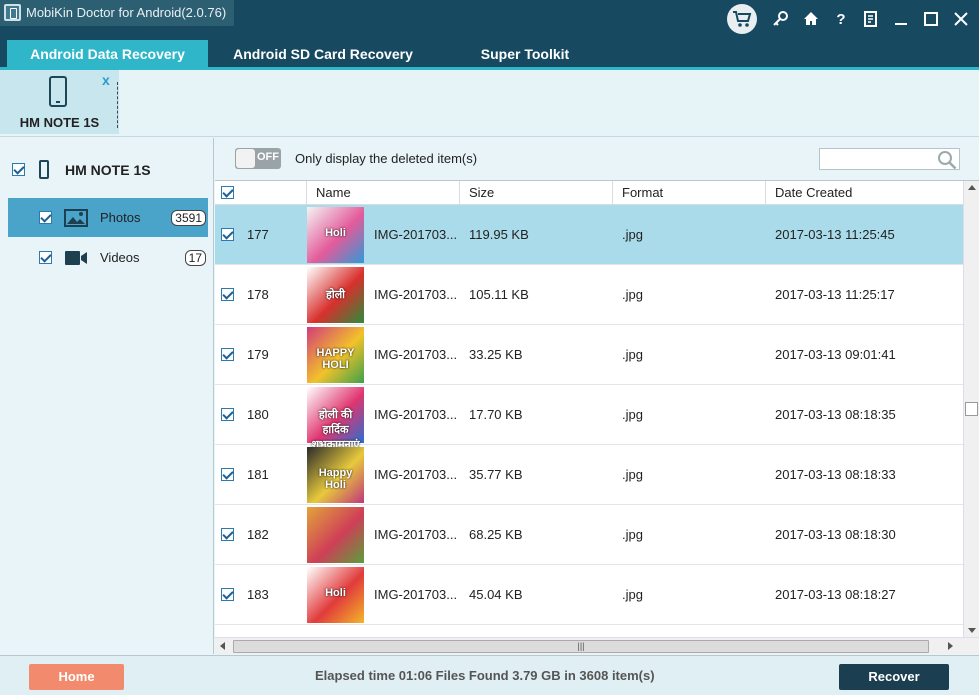 The width and height of the screenshot is (979, 695). Describe the element at coordinates (335, 419) in the screenshot. I see `photo-thumbnail: होली की हार्दिक शुभकामनाएं` at that location.